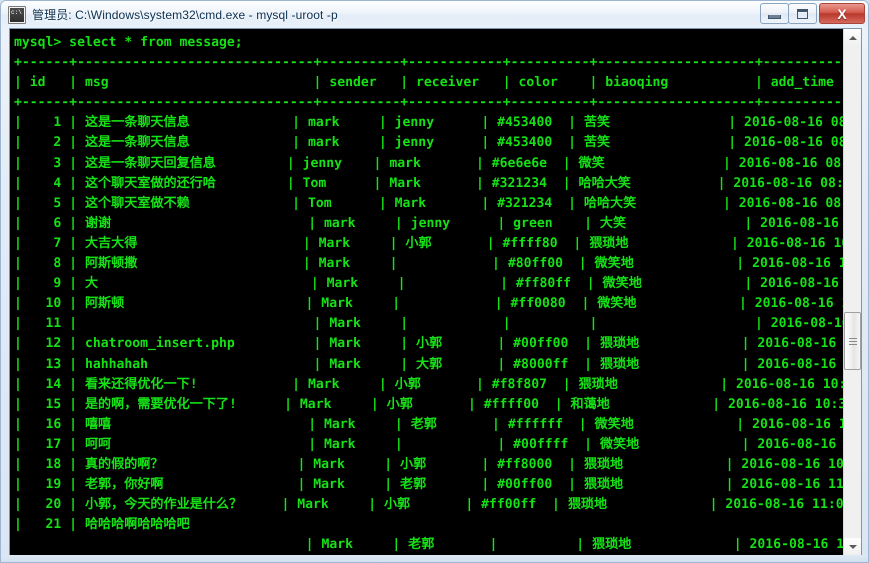  What do you see at coordinates (434, 558) in the screenshot?
I see `window-bottom-edge` at bounding box center [434, 558].